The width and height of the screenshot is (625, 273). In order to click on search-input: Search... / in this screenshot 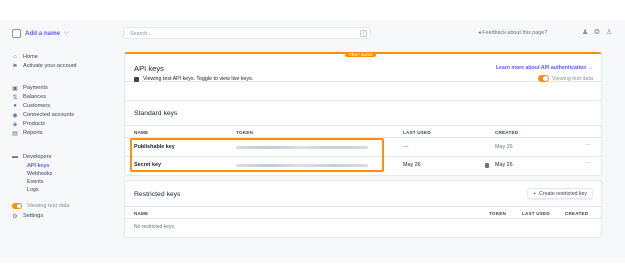, I will do `click(247, 33)`.